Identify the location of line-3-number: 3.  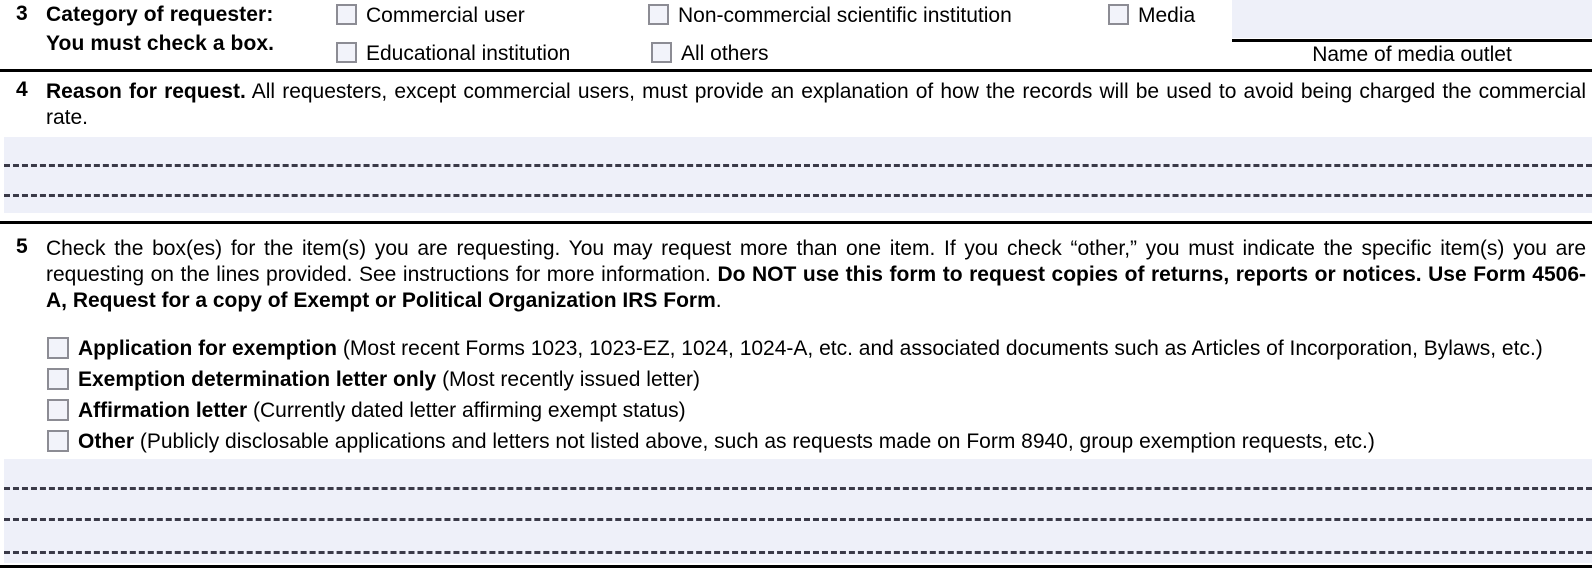
(22, 13).